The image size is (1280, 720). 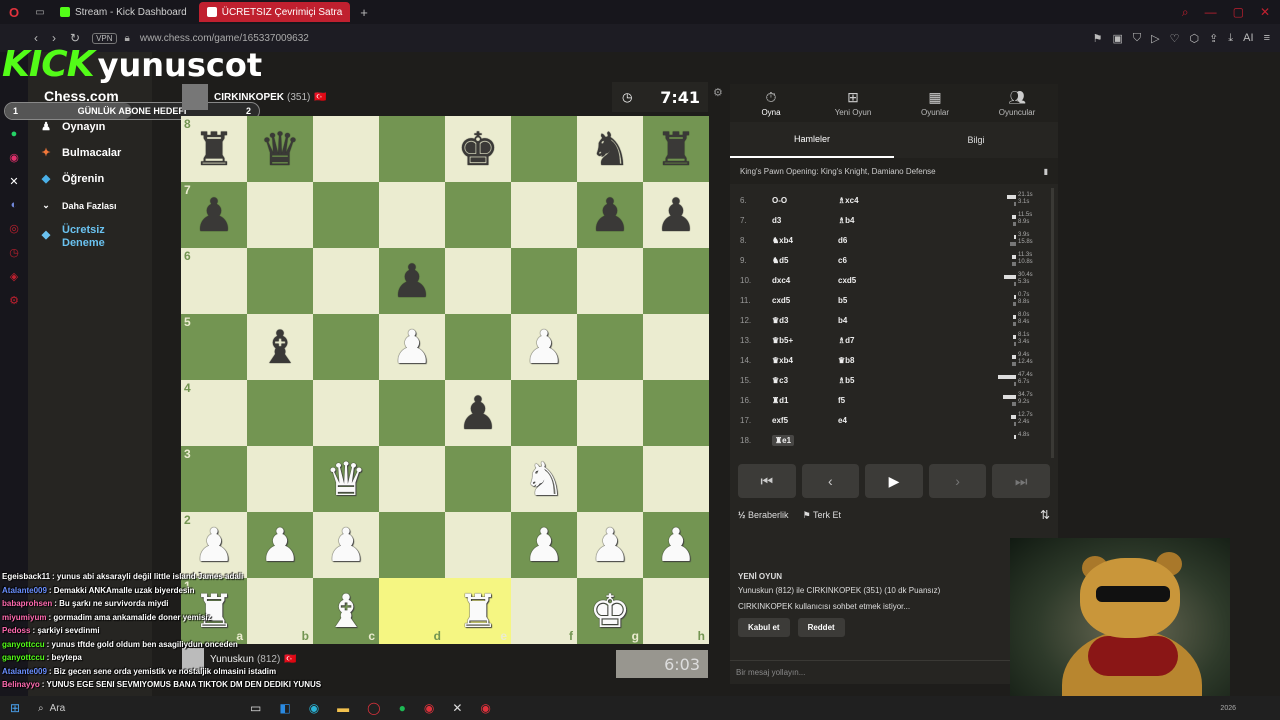 What do you see at coordinates (23, 657) in the screenshot?
I see `chat-username: ganyottccu` at bounding box center [23, 657].